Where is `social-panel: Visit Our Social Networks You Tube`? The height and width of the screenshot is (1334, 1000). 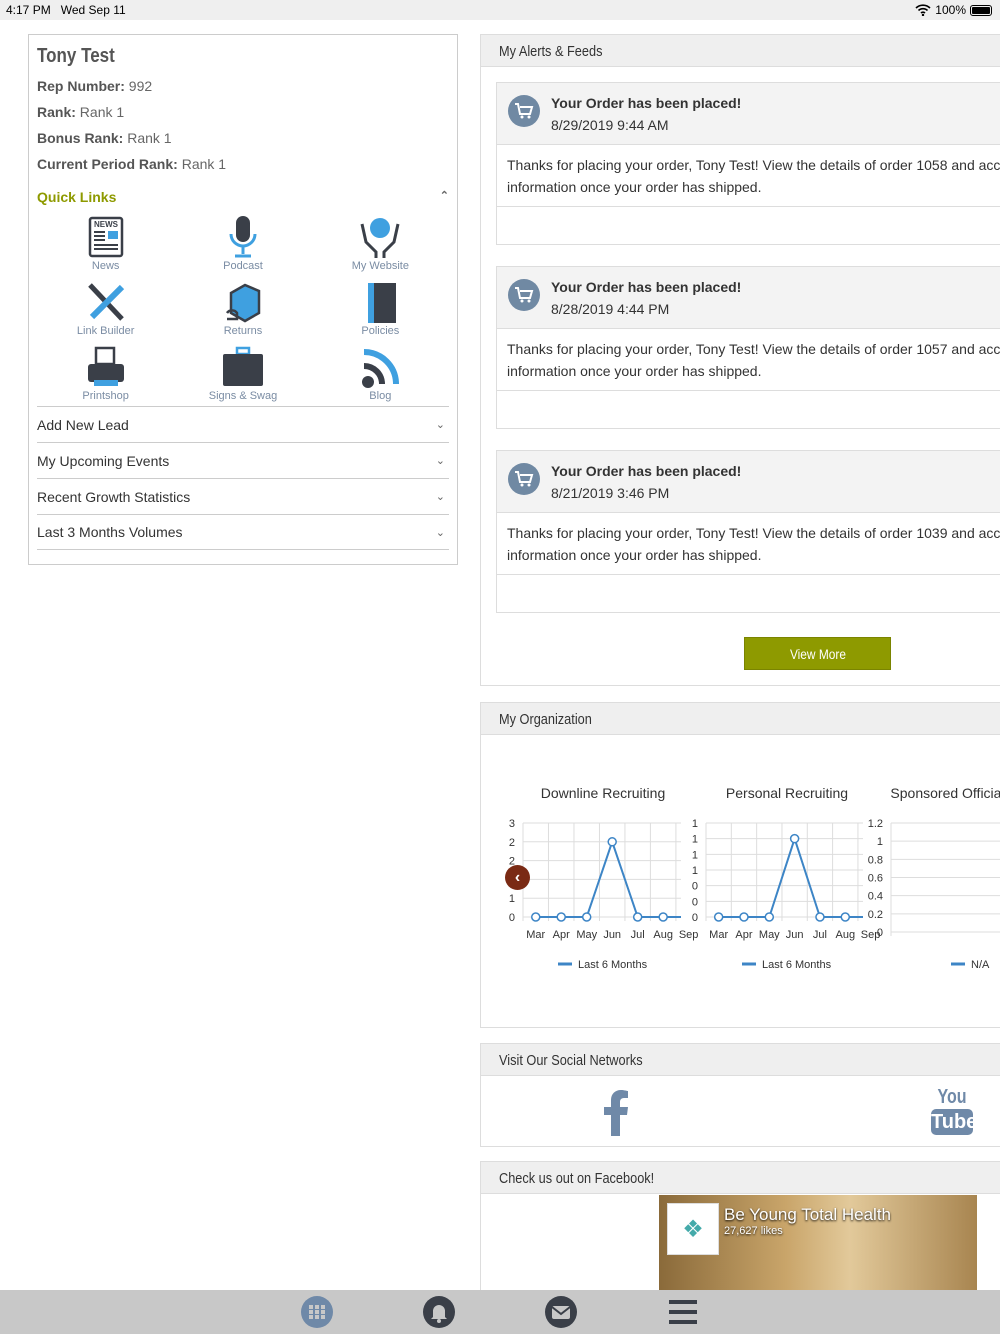 social-panel: Visit Our Social Networks You Tube is located at coordinates (740, 1095).